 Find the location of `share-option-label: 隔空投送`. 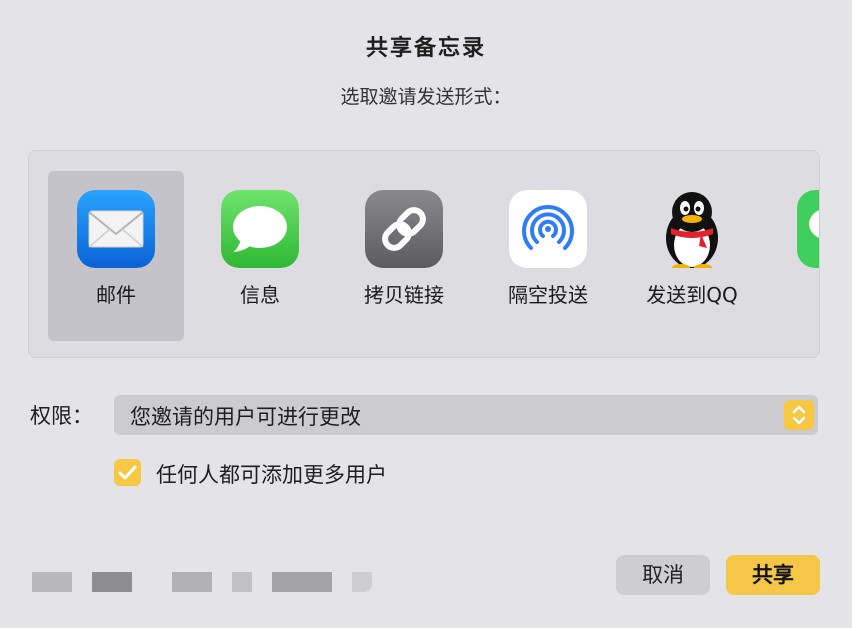

share-option-label: 隔空投送 is located at coordinates (548, 295).